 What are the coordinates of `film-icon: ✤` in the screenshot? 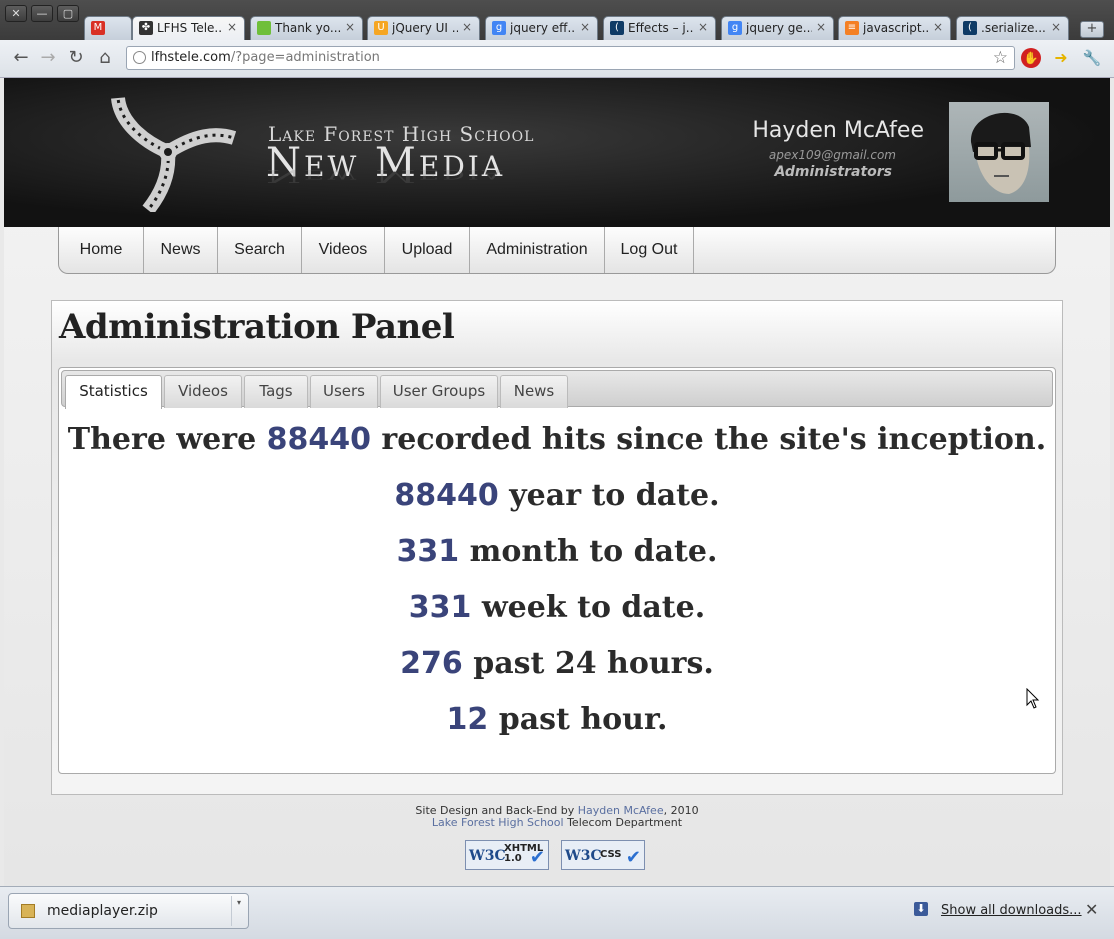 It's located at (146, 28).